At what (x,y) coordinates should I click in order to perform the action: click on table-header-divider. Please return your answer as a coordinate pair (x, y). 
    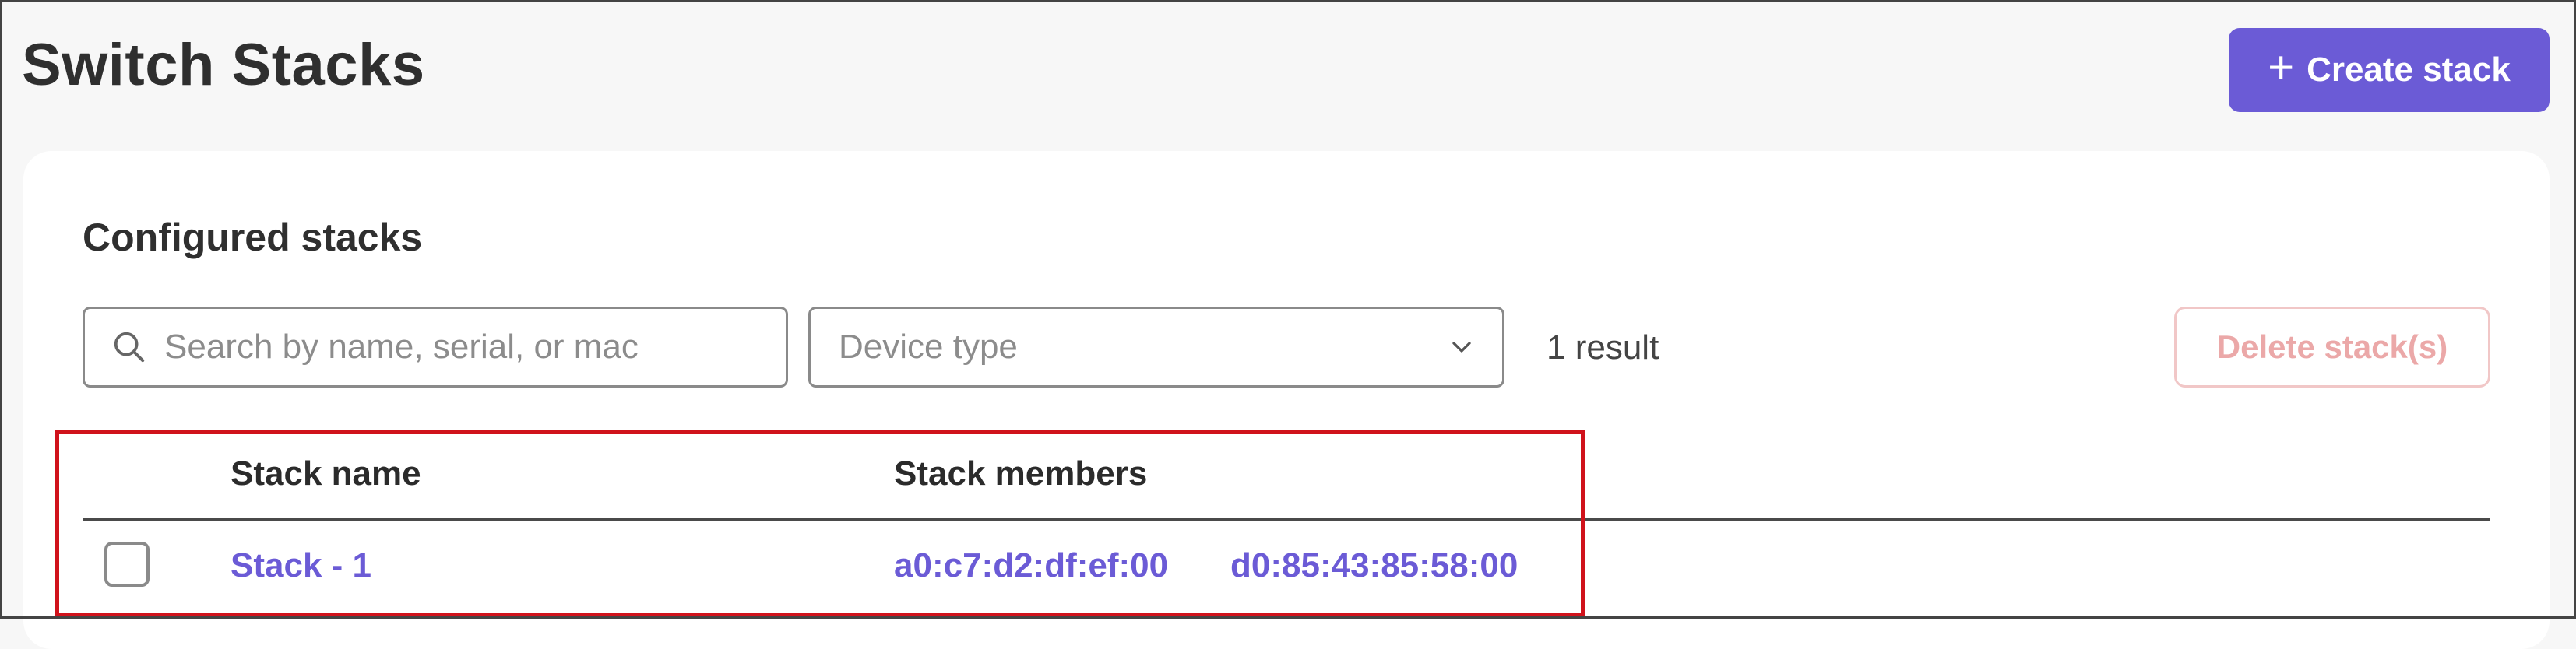
    Looking at the image, I should click on (1286, 519).